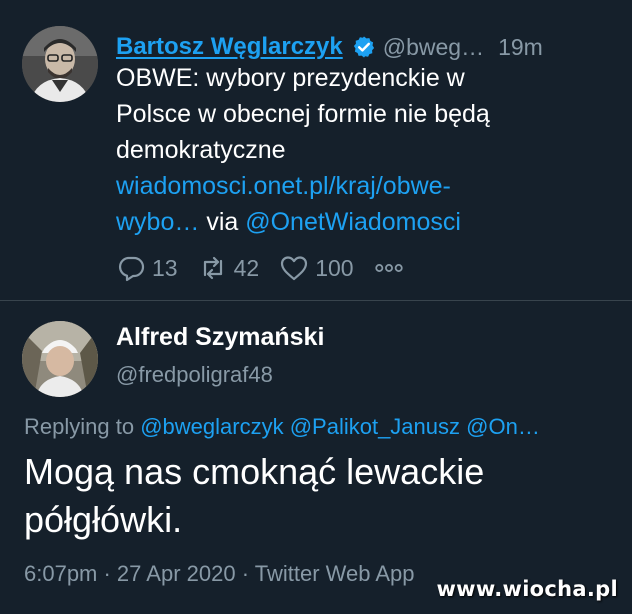  I want to click on reply-button: 13, so click(147, 268).